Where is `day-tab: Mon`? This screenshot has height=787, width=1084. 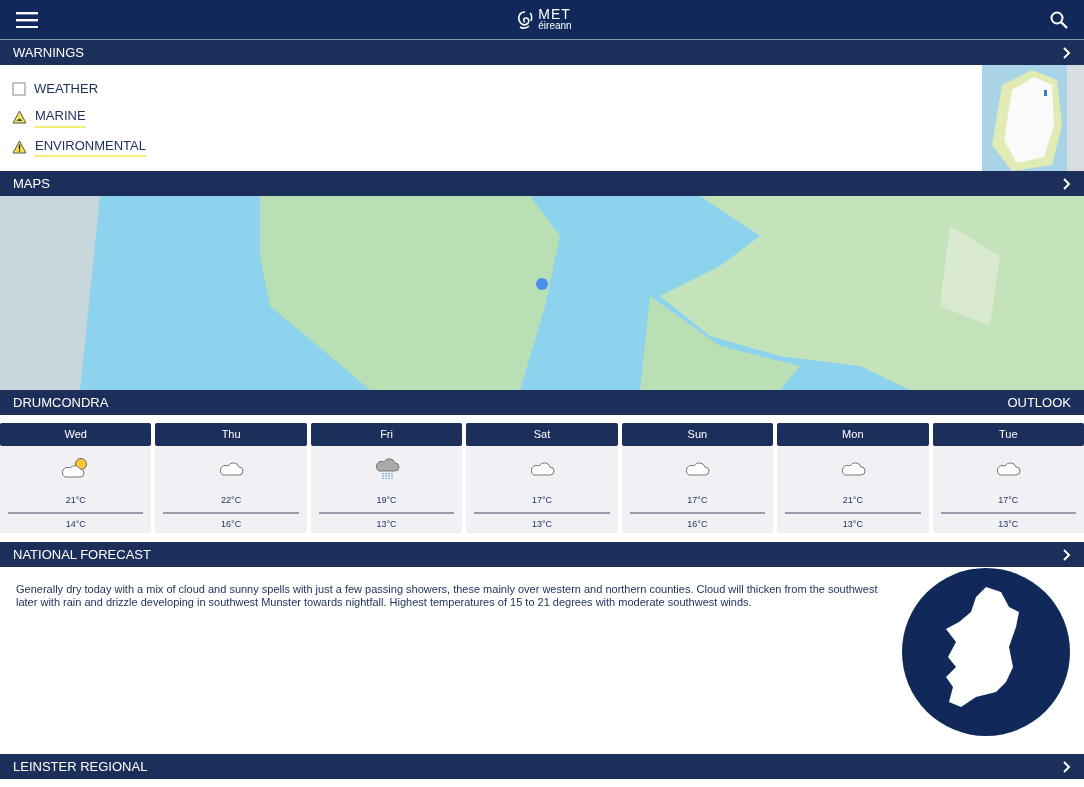 day-tab: Mon is located at coordinates (853, 434).